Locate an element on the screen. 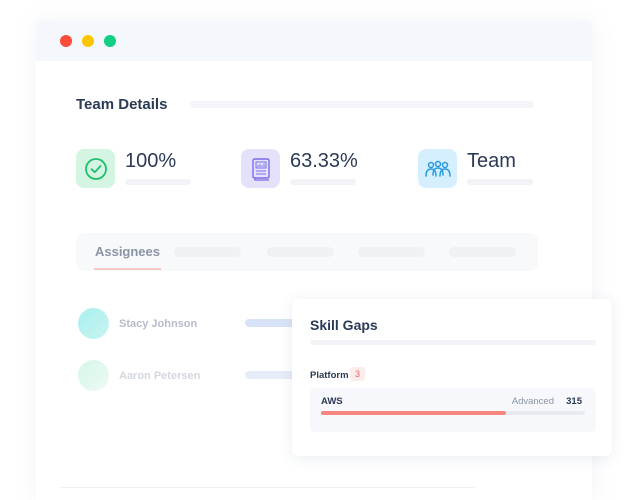 This screenshot has height=500, width=640. category-label: Platform is located at coordinates (329, 375).